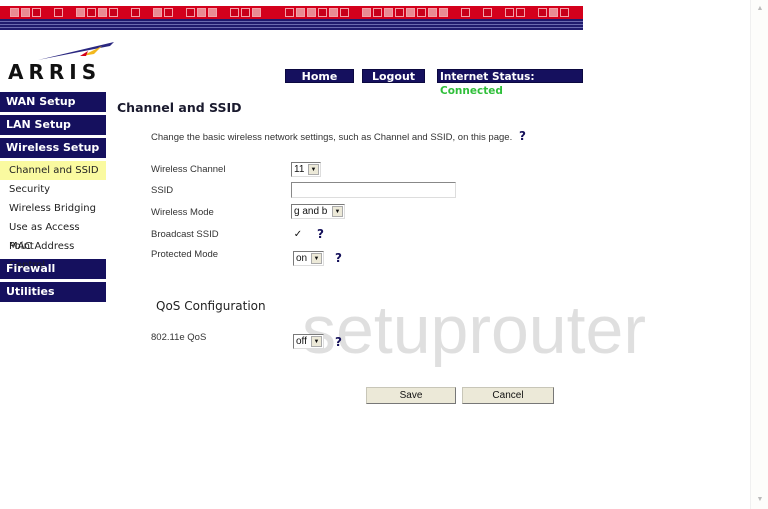 The height and width of the screenshot is (509, 768). Describe the element at coordinates (302, 258) in the screenshot. I see `protected-mode-value: on` at that location.